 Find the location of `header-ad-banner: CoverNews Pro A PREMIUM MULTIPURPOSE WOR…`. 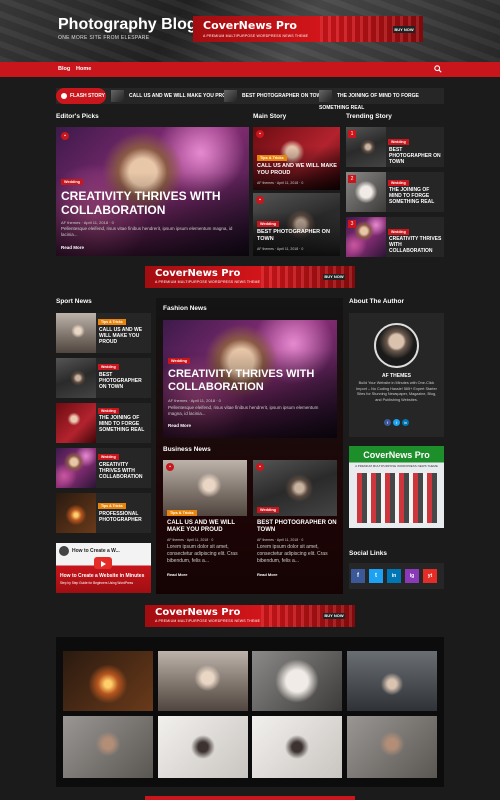

header-ad-banner: CoverNews Pro A PREMIUM MULTIPURPOSE WOR… is located at coordinates (308, 29).